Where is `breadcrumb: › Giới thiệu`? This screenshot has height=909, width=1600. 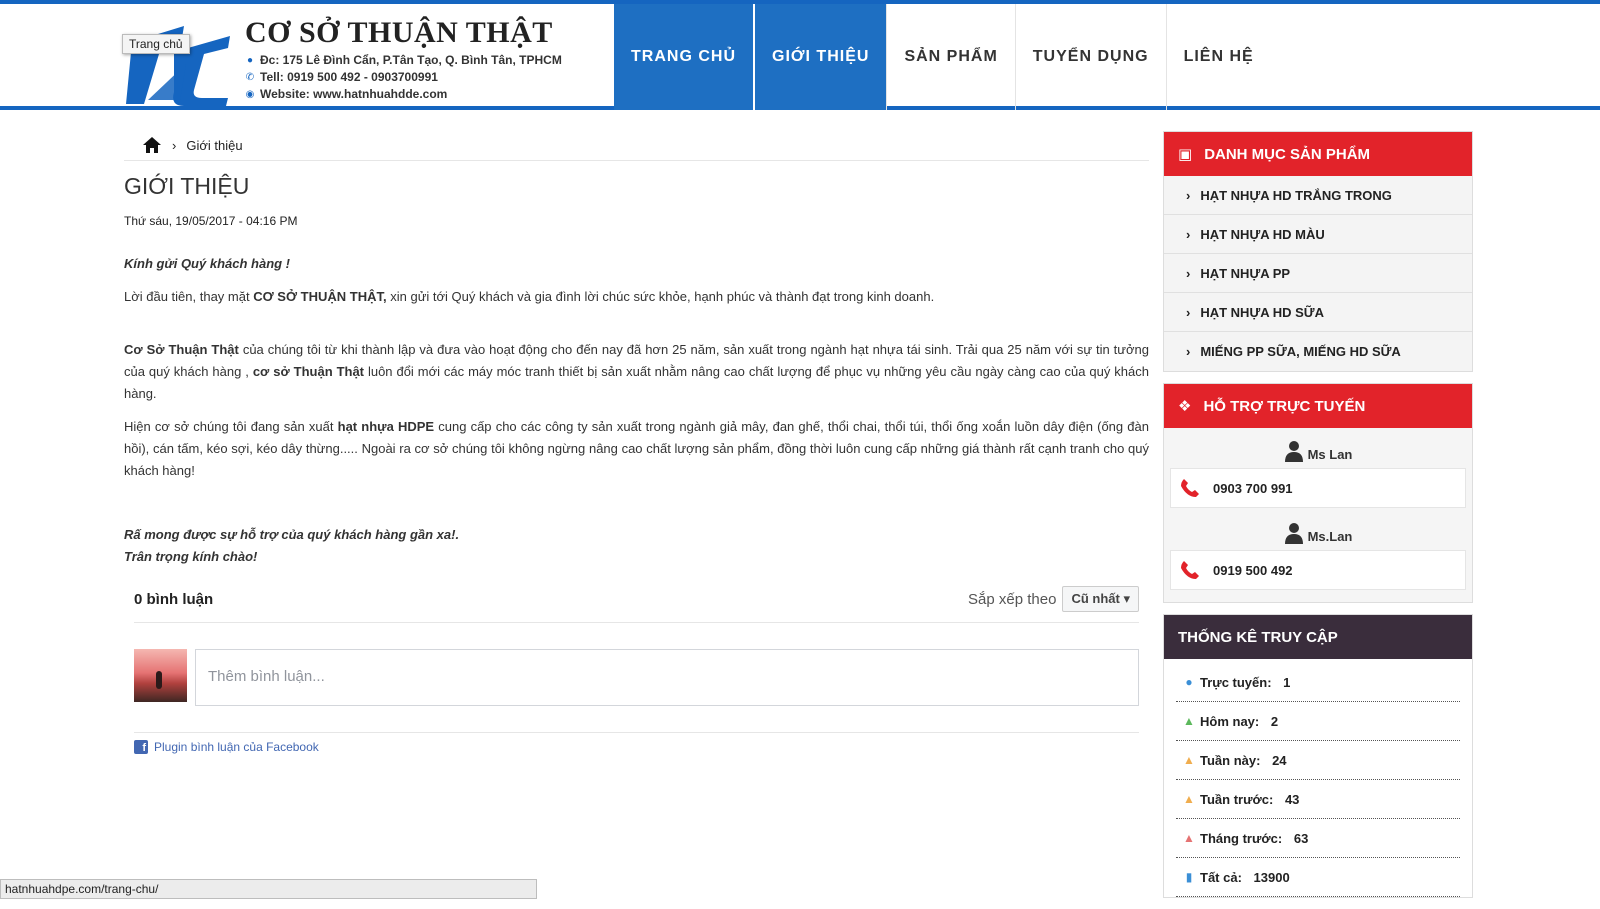
breadcrumb: › Giới thiệu is located at coordinates (636, 144).